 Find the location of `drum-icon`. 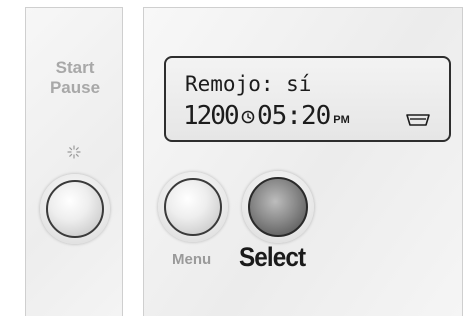

drum-icon is located at coordinates (418, 120).